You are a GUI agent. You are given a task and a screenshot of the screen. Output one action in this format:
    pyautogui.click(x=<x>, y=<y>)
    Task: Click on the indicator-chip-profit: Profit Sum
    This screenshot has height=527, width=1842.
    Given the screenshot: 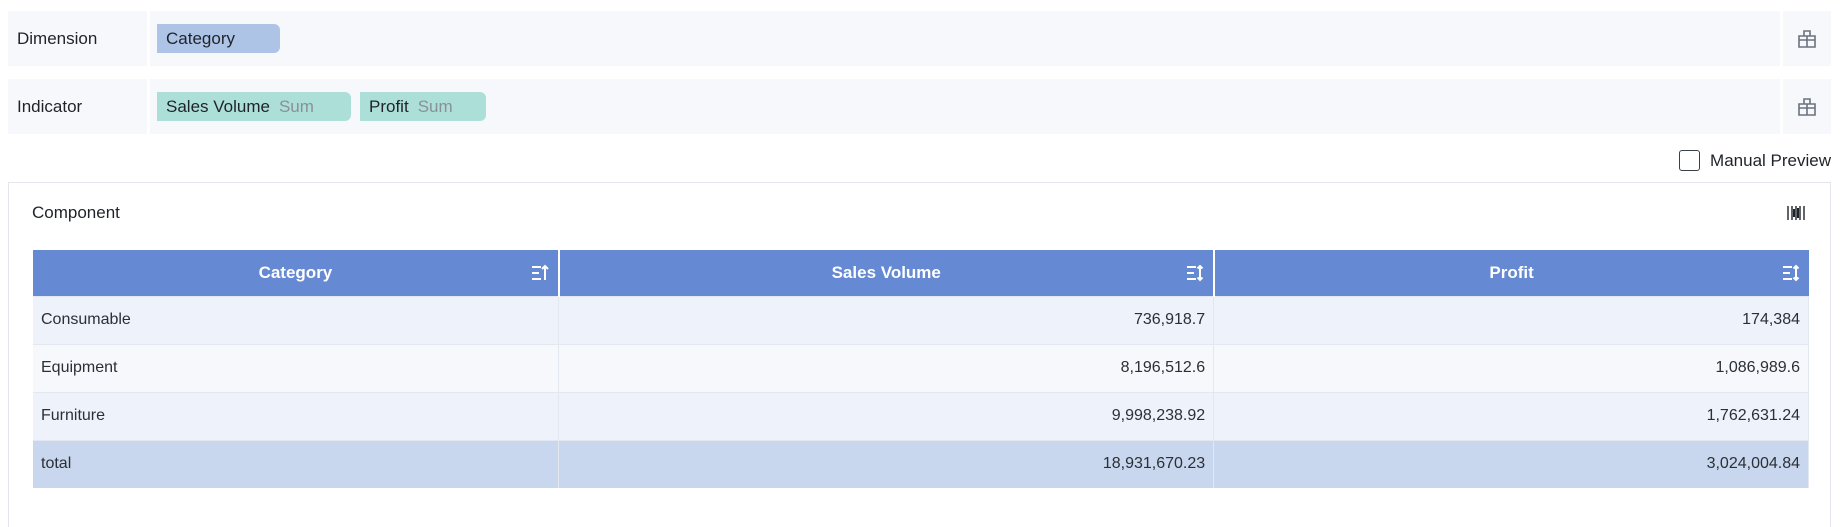 What is the action you would take?
    pyautogui.click(x=423, y=106)
    